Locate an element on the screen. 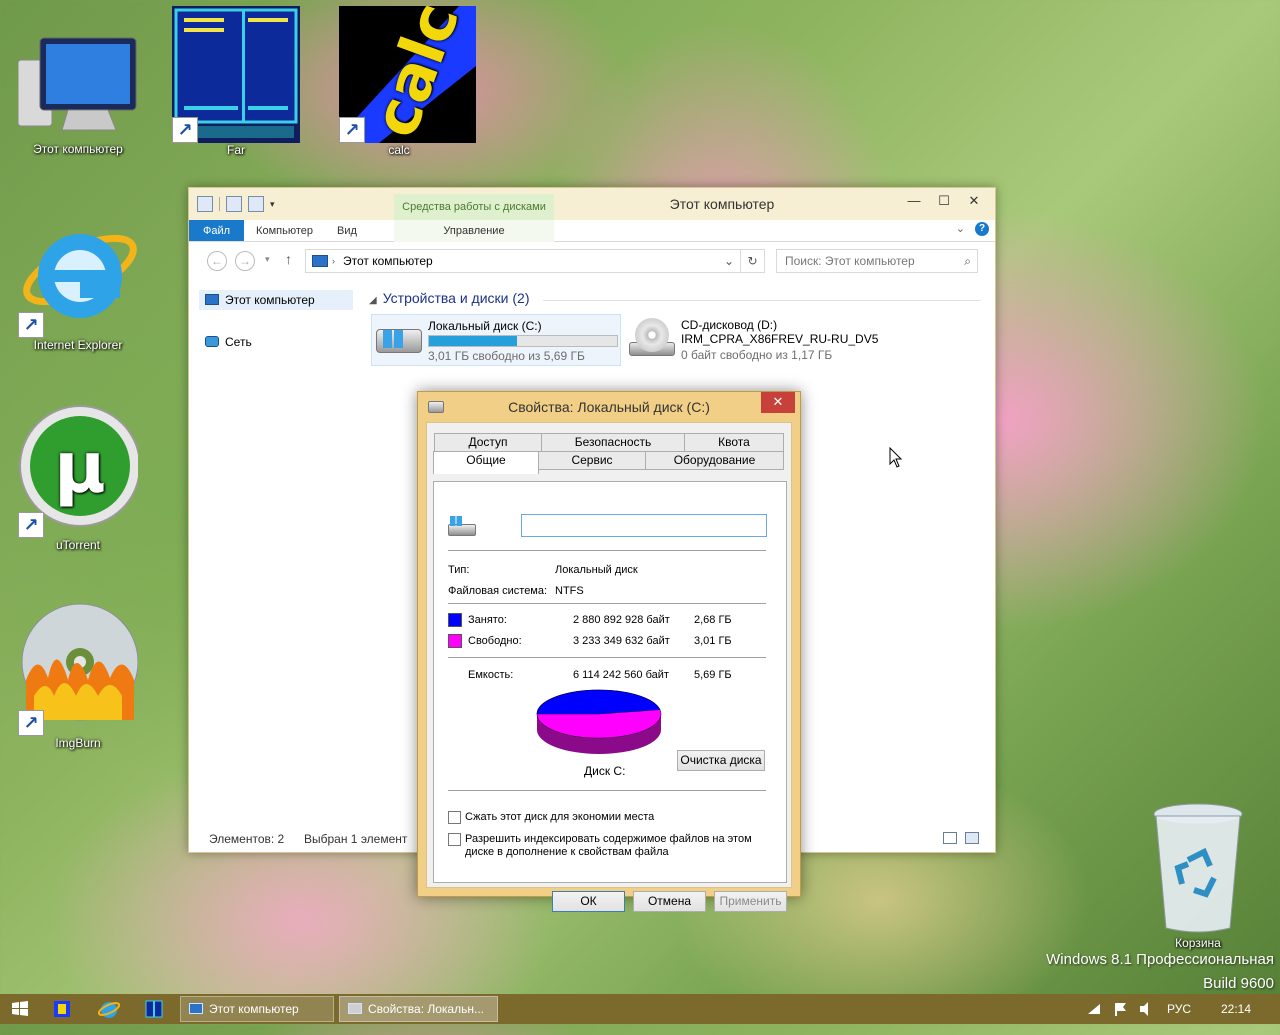 This screenshot has width=1280, height=1035. tray-network-icon is located at coordinates (1094, 1009).